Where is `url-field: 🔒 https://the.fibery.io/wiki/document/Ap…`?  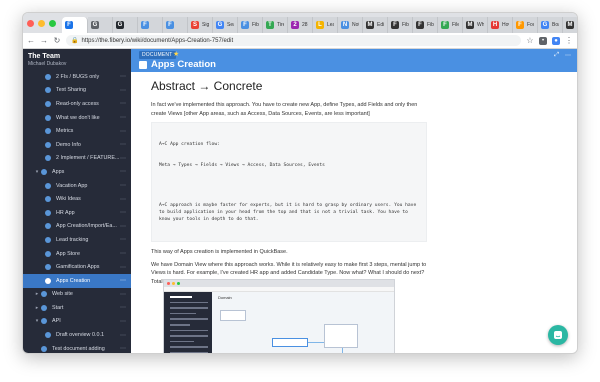 url-field: 🔒 https://the.fibery.io/wiki/document/Ap… is located at coordinates (293, 40).